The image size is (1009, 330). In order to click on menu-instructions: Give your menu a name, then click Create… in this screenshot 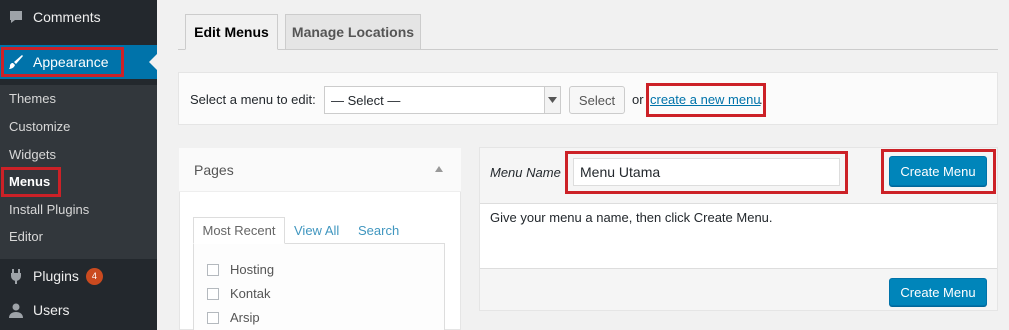, I will do `click(631, 217)`.